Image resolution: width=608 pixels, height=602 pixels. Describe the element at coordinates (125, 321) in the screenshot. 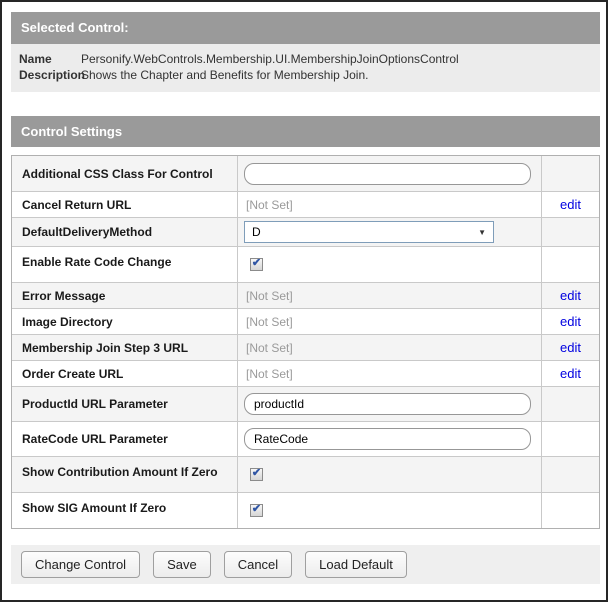

I see `setting-label: Image Directory` at that location.